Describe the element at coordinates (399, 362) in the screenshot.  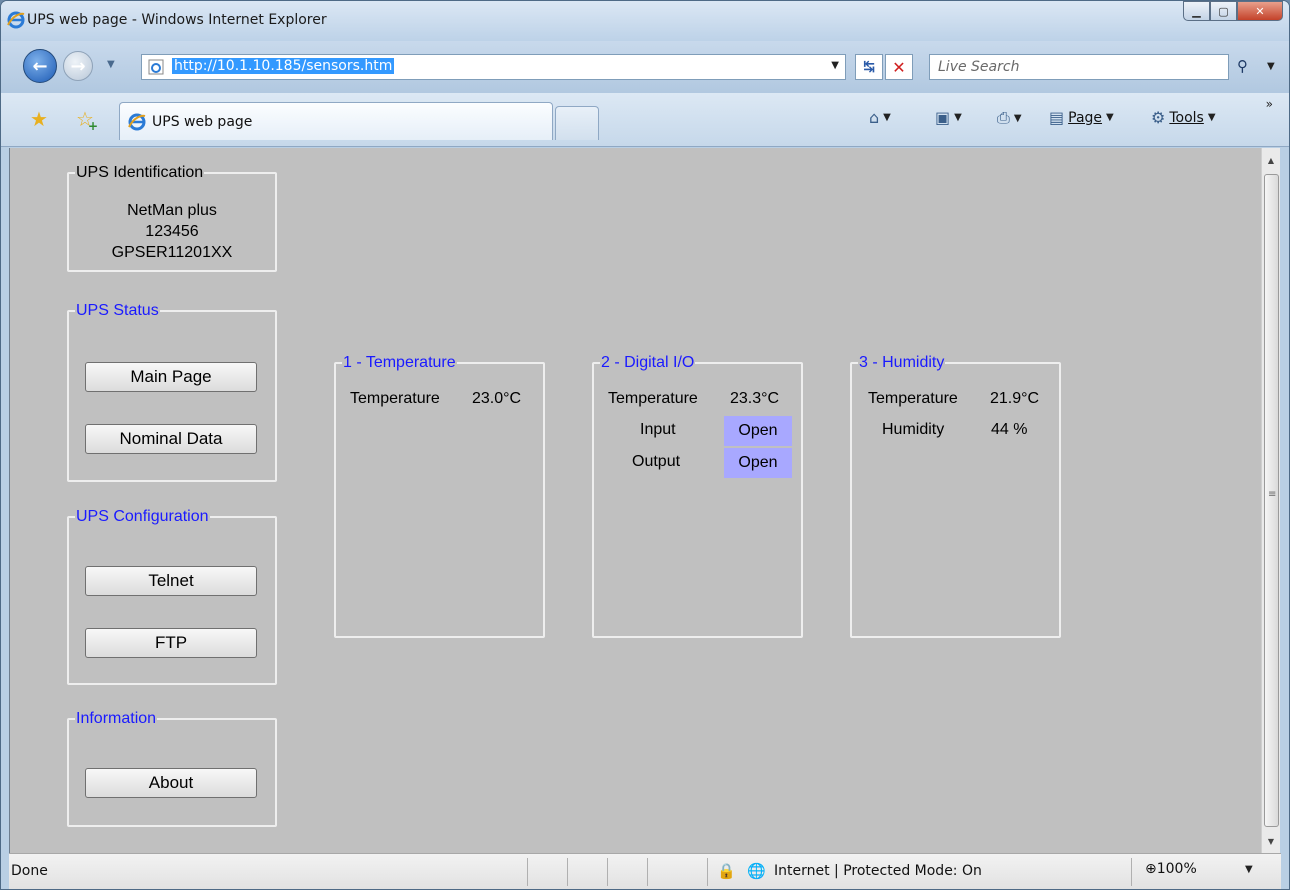
I see `sensor-1-title: 1 - Temperature` at that location.